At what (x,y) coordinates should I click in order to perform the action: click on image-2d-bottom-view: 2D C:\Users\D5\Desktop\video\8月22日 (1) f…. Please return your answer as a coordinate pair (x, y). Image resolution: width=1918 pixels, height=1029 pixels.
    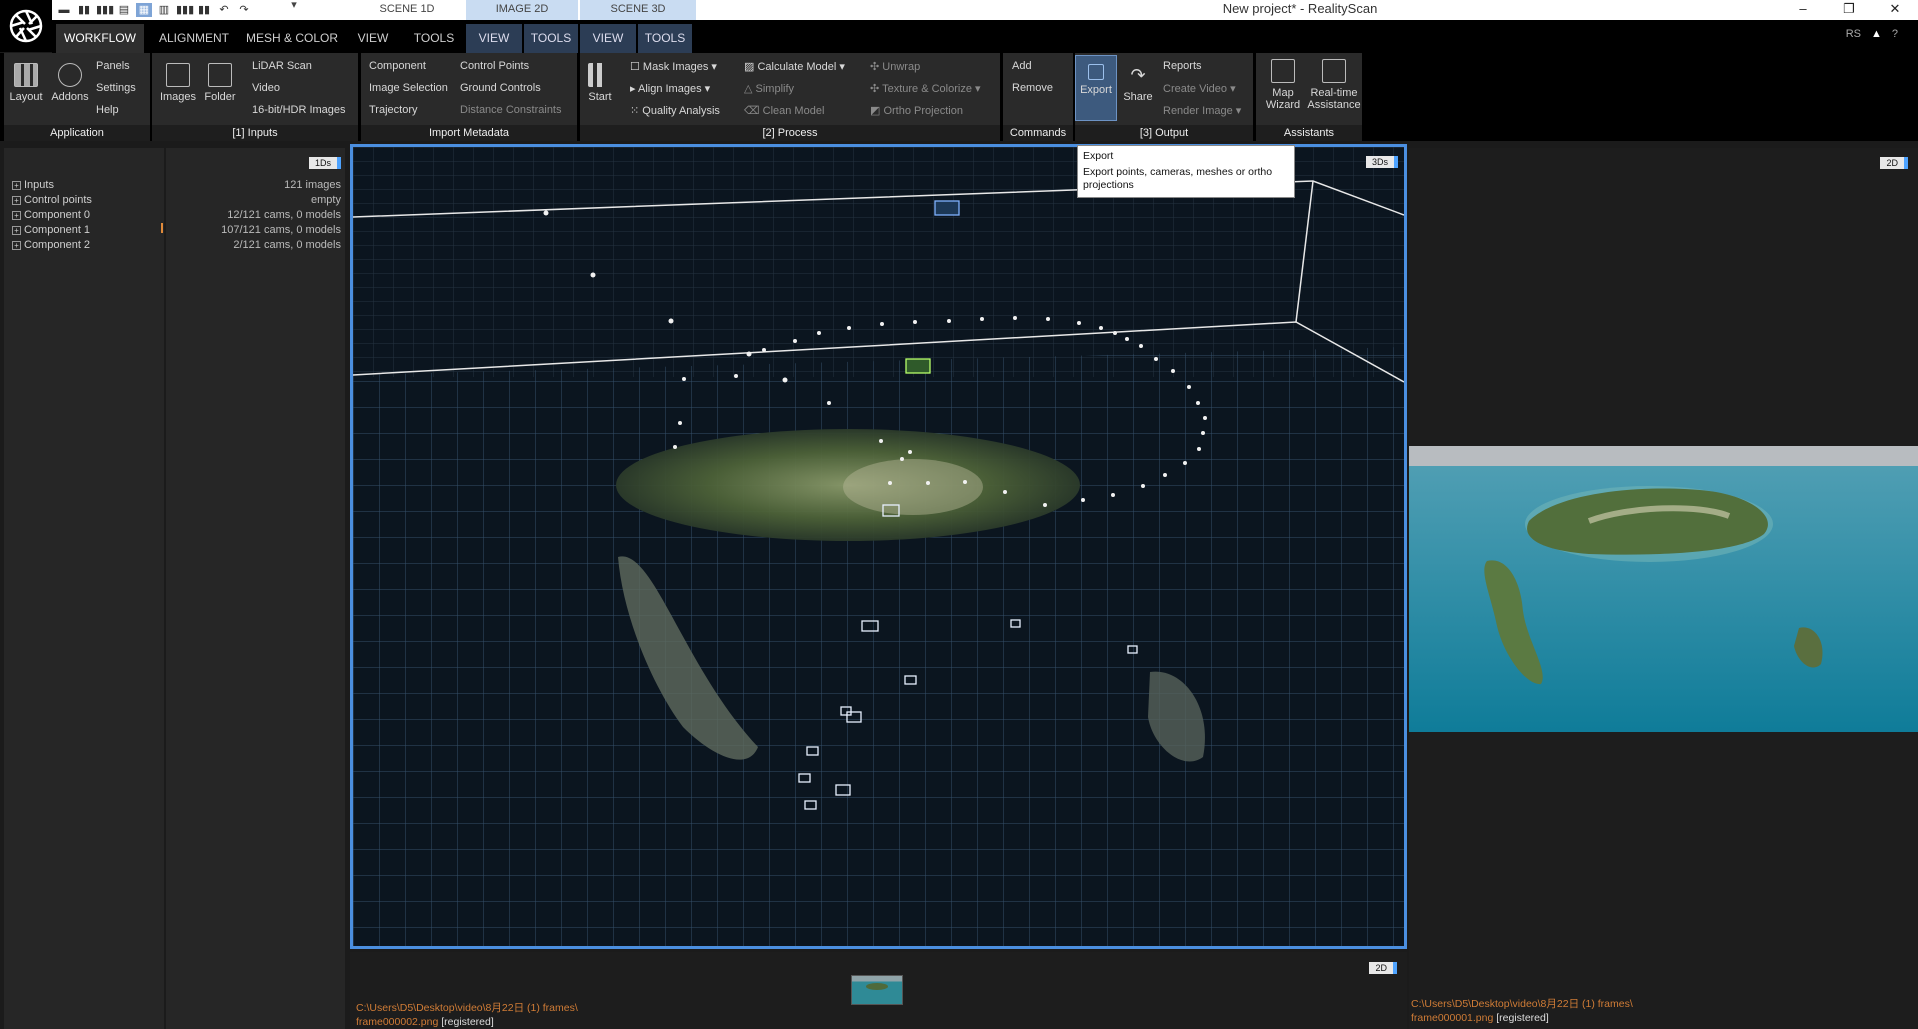
    Looking at the image, I should click on (878, 990).